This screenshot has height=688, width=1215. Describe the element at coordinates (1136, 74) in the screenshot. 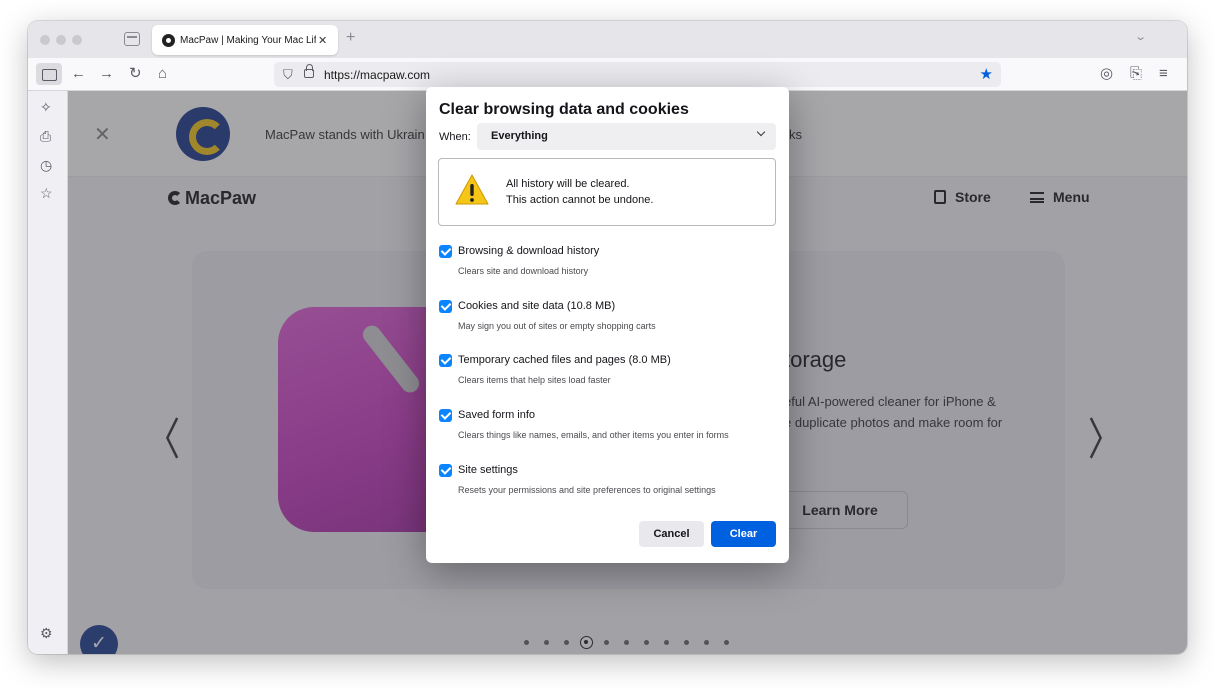

I see `extensions-icon: ⎘` at that location.